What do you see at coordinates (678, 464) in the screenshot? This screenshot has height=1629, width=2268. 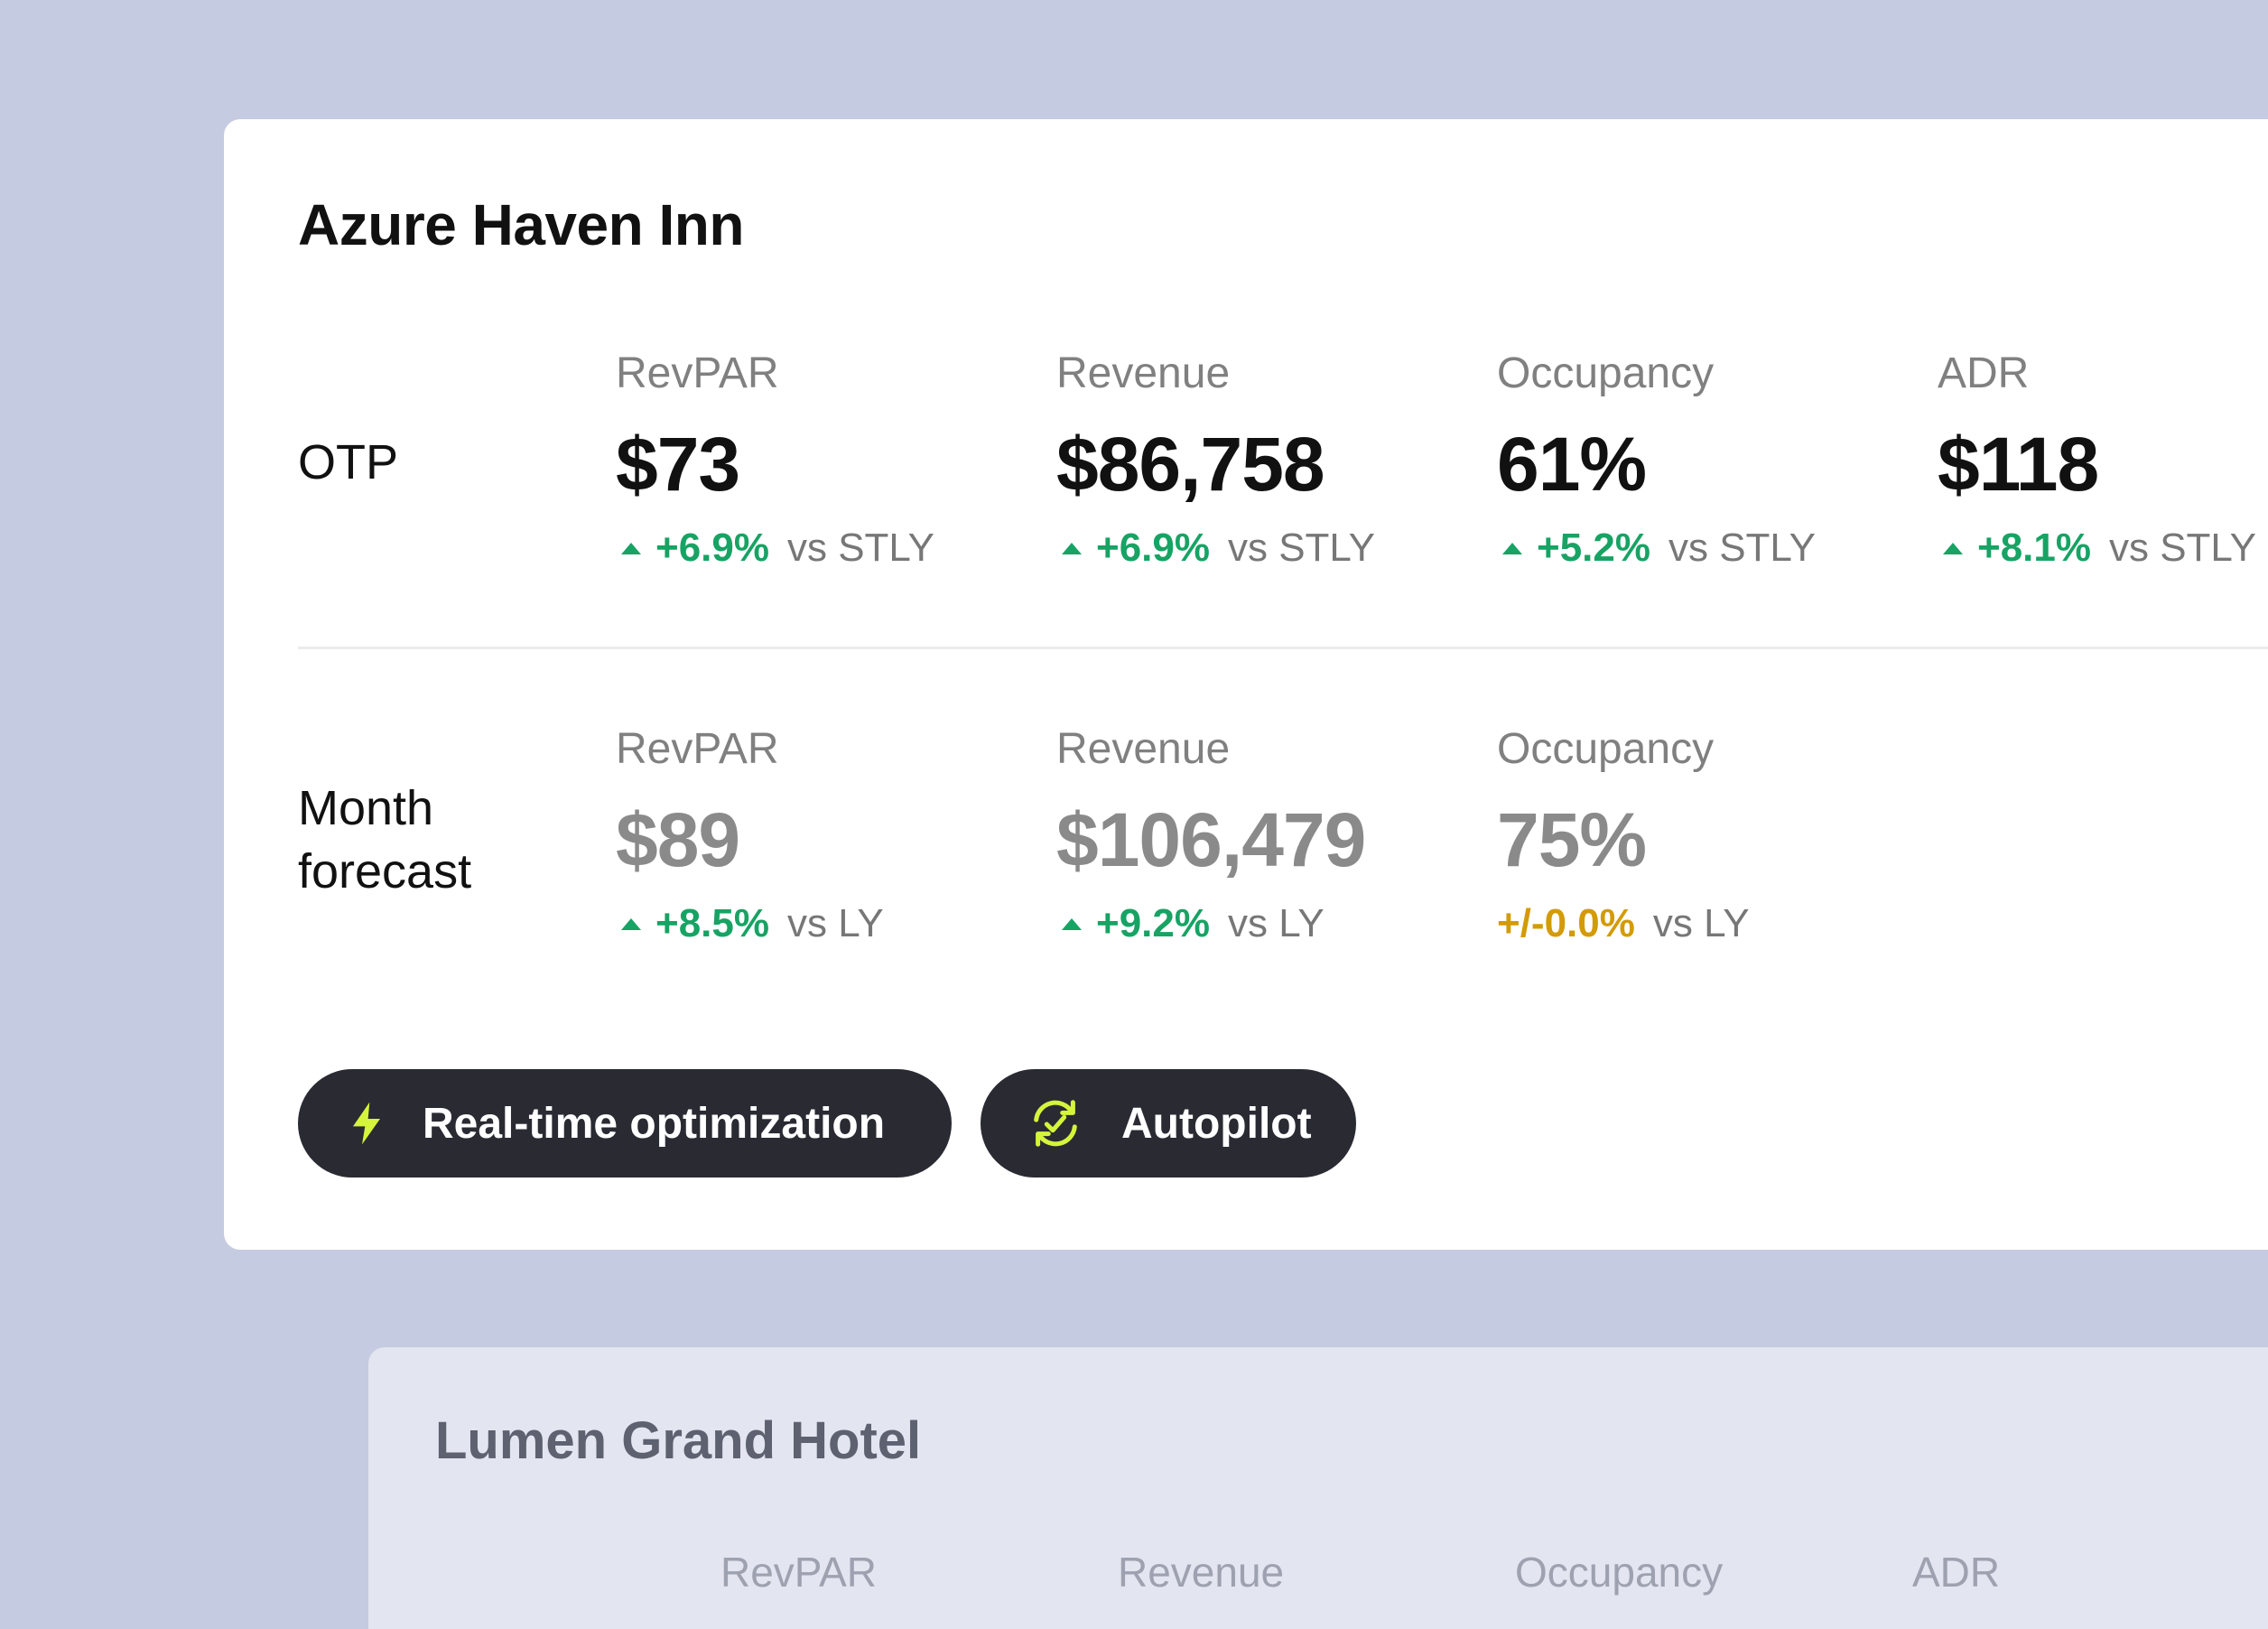 I see `metric-value: $73` at bounding box center [678, 464].